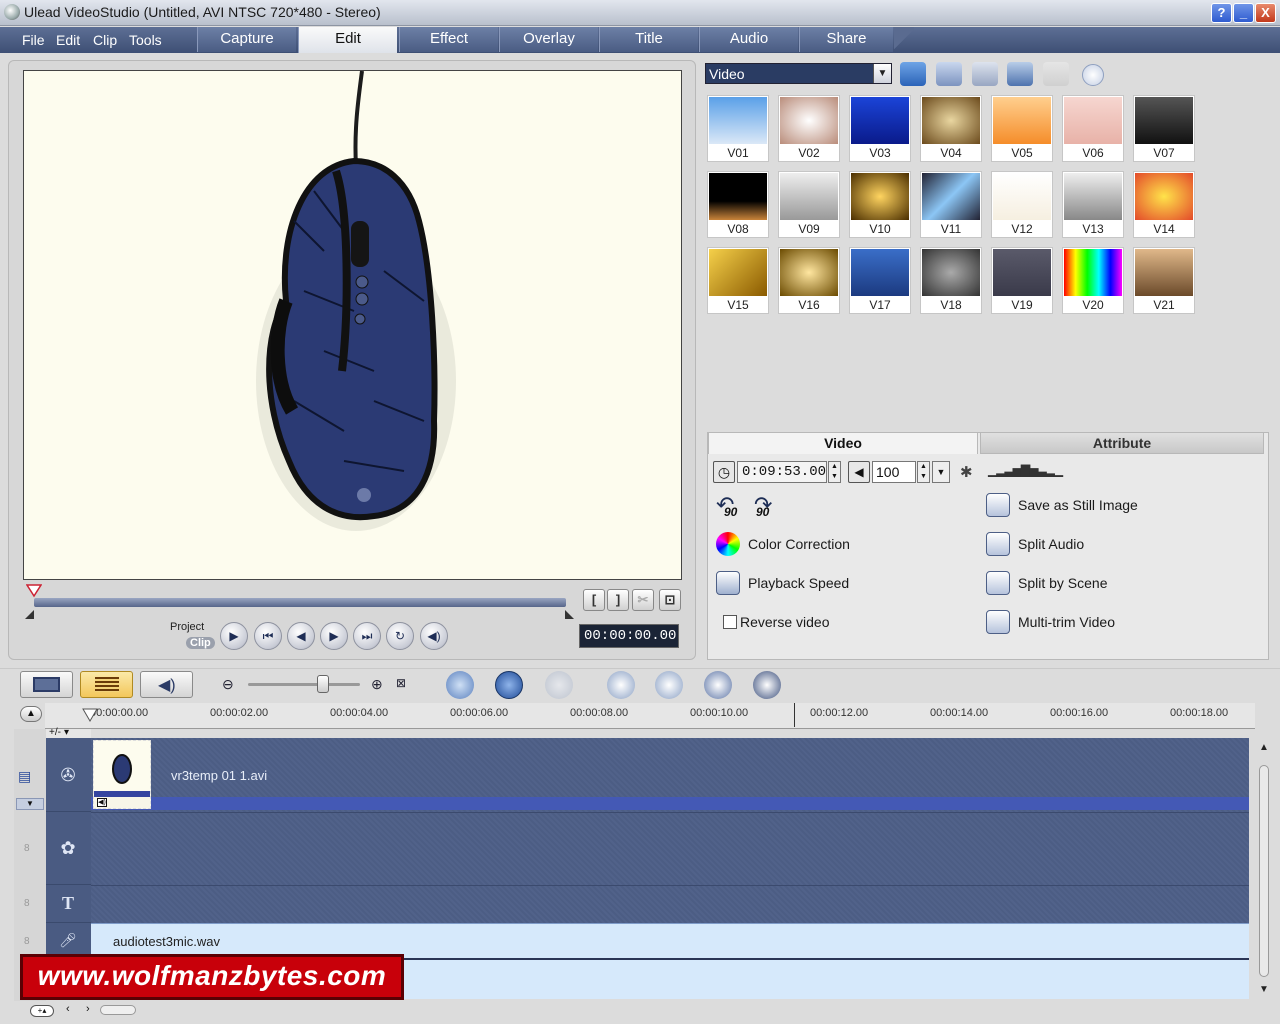  I want to click on library-thumbnail: V08, so click(738, 204).